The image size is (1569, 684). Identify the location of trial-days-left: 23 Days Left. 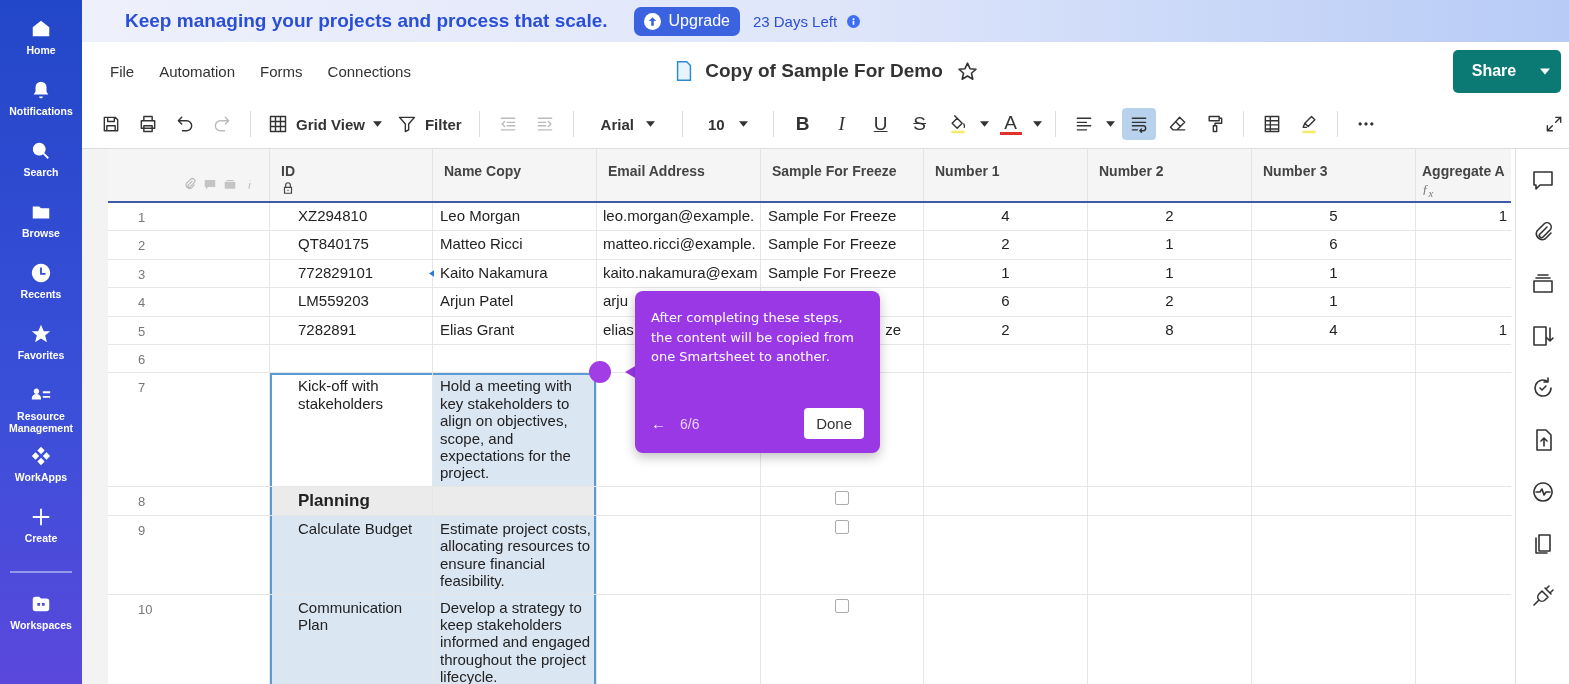
(795, 21).